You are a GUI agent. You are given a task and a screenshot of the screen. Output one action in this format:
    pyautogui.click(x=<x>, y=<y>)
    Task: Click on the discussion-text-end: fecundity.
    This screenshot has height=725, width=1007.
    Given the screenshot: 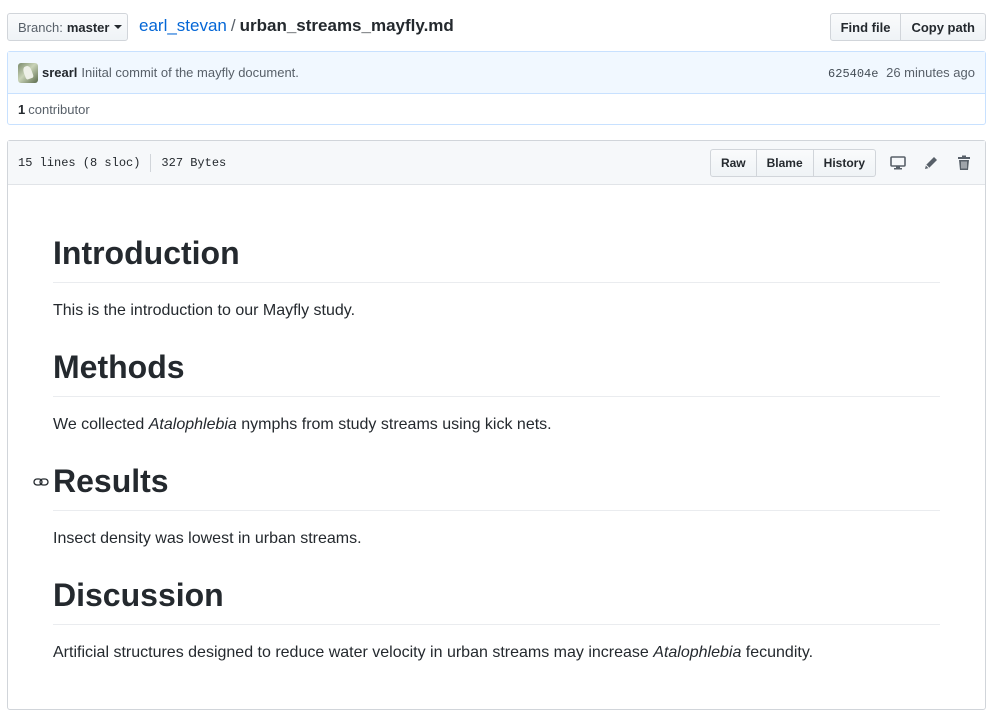 What is the action you would take?
    pyautogui.click(x=777, y=652)
    